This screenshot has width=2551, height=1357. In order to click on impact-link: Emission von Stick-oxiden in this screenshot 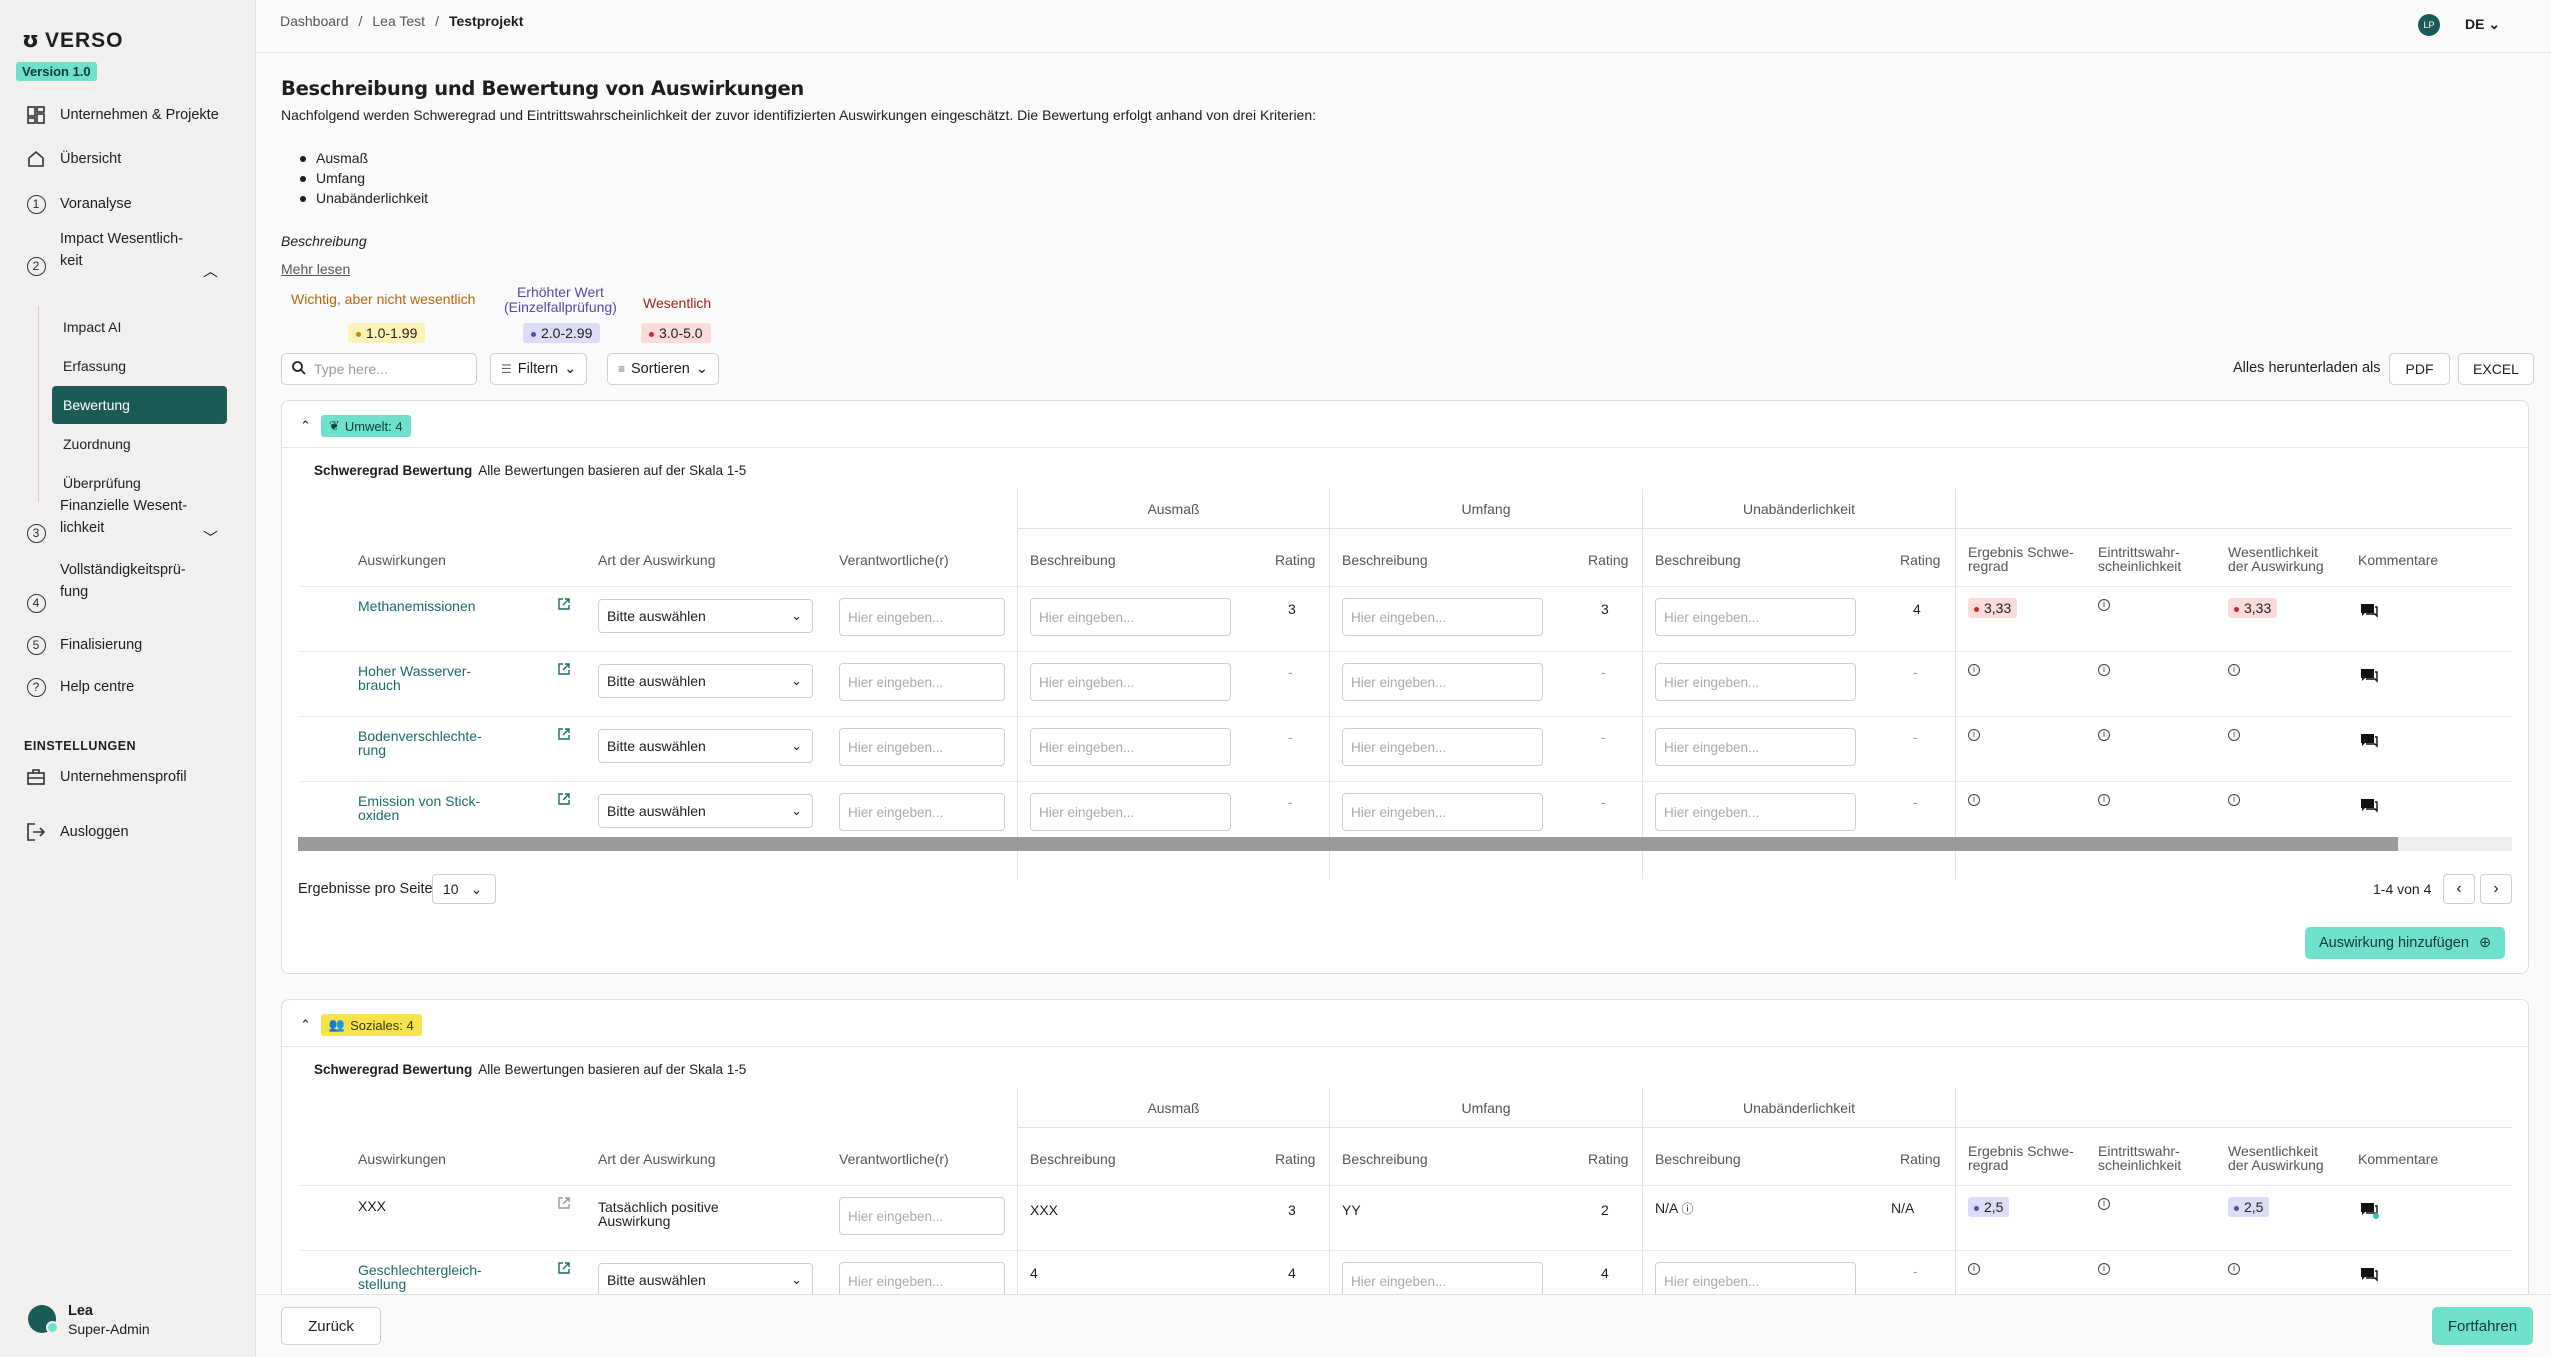, I will do `click(419, 808)`.